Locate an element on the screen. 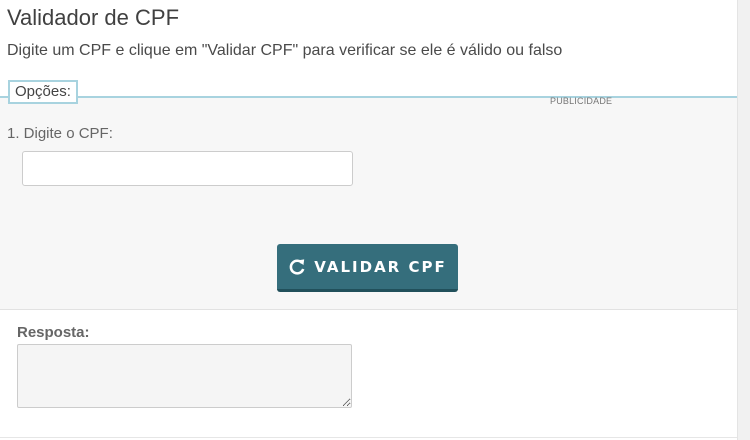  response-label: Resposta: is located at coordinates (53, 332).